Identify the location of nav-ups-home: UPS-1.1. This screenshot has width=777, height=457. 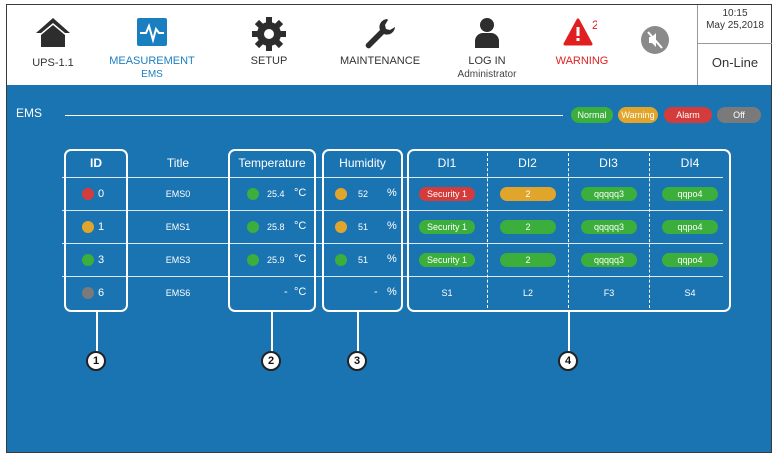
(53, 45).